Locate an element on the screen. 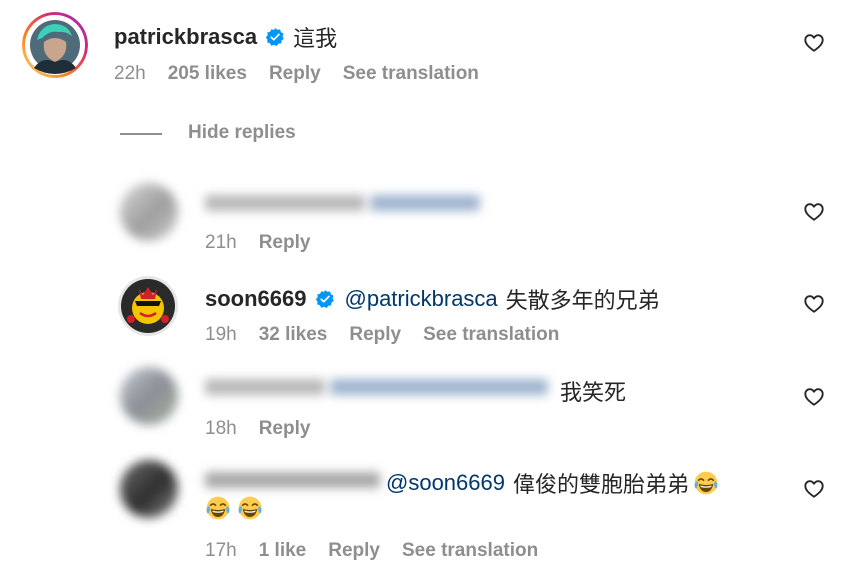 Image resolution: width=844 pixels, height=588 pixels. reply-time: 18h is located at coordinates (221, 429).